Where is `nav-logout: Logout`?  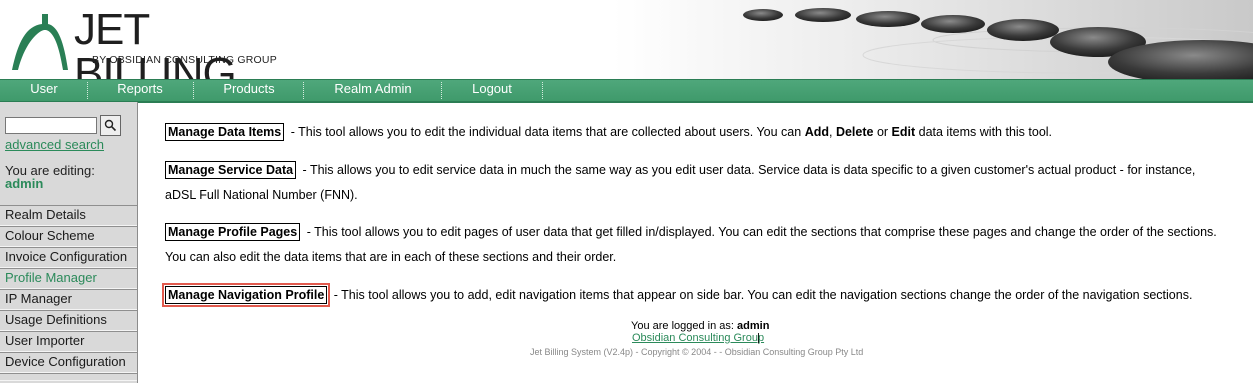 nav-logout: Logout is located at coordinates (492, 90).